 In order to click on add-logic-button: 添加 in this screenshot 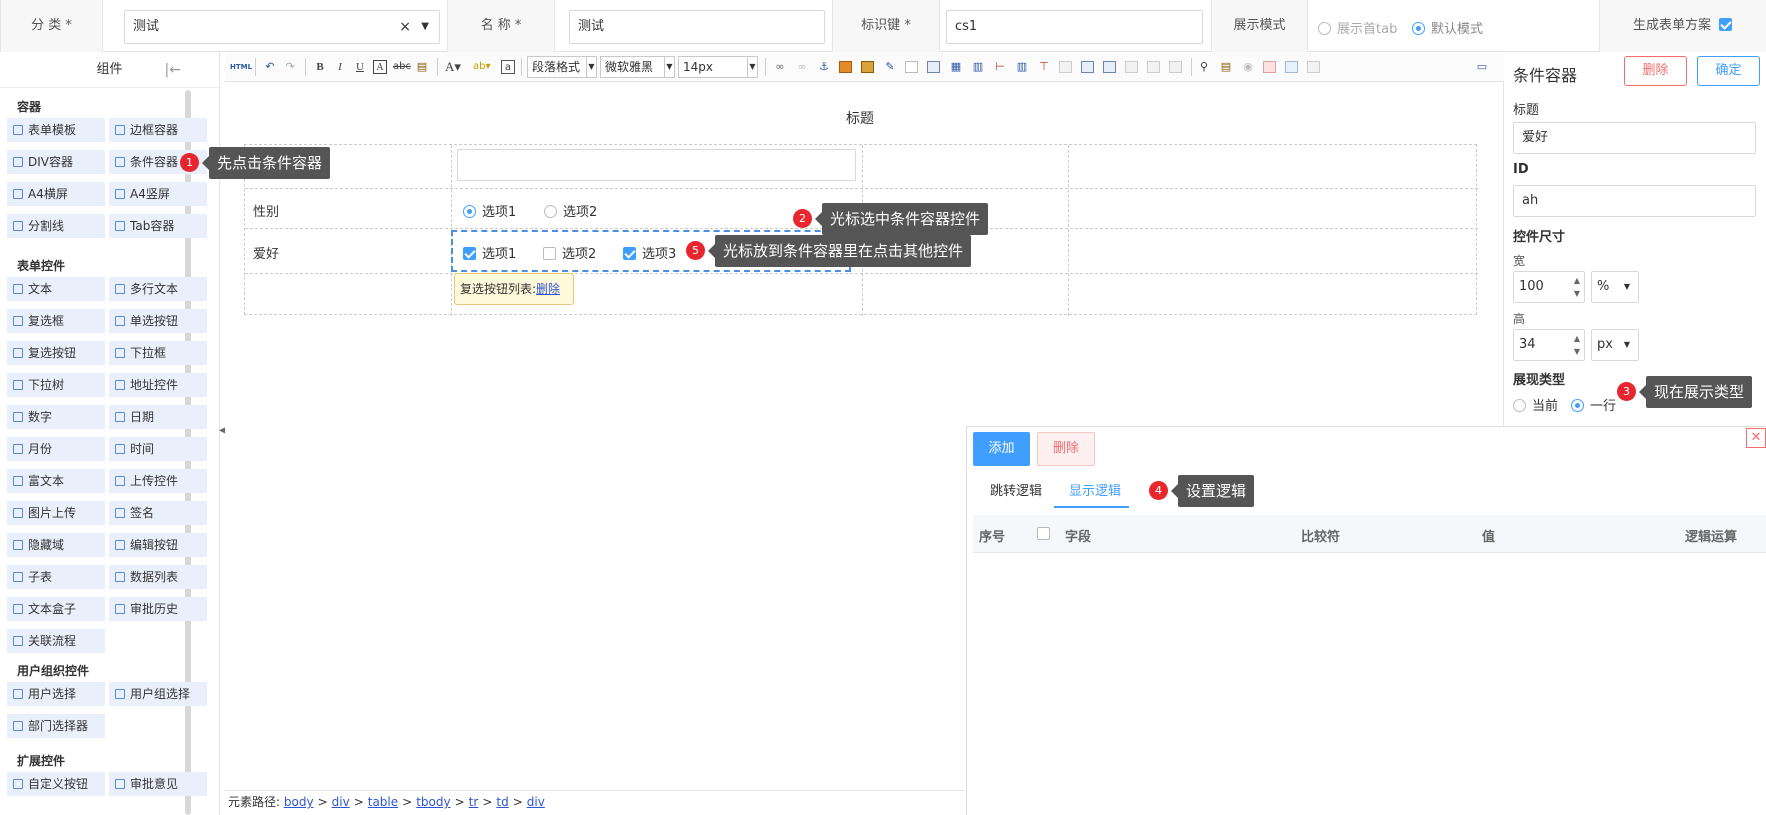, I will do `click(1001, 449)`.